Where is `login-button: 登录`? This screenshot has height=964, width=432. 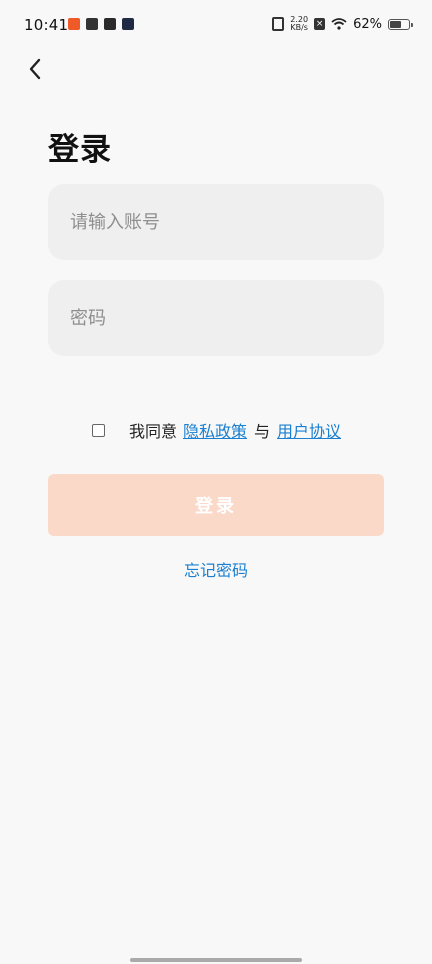
login-button: 登录 is located at coordinates (216, 505).